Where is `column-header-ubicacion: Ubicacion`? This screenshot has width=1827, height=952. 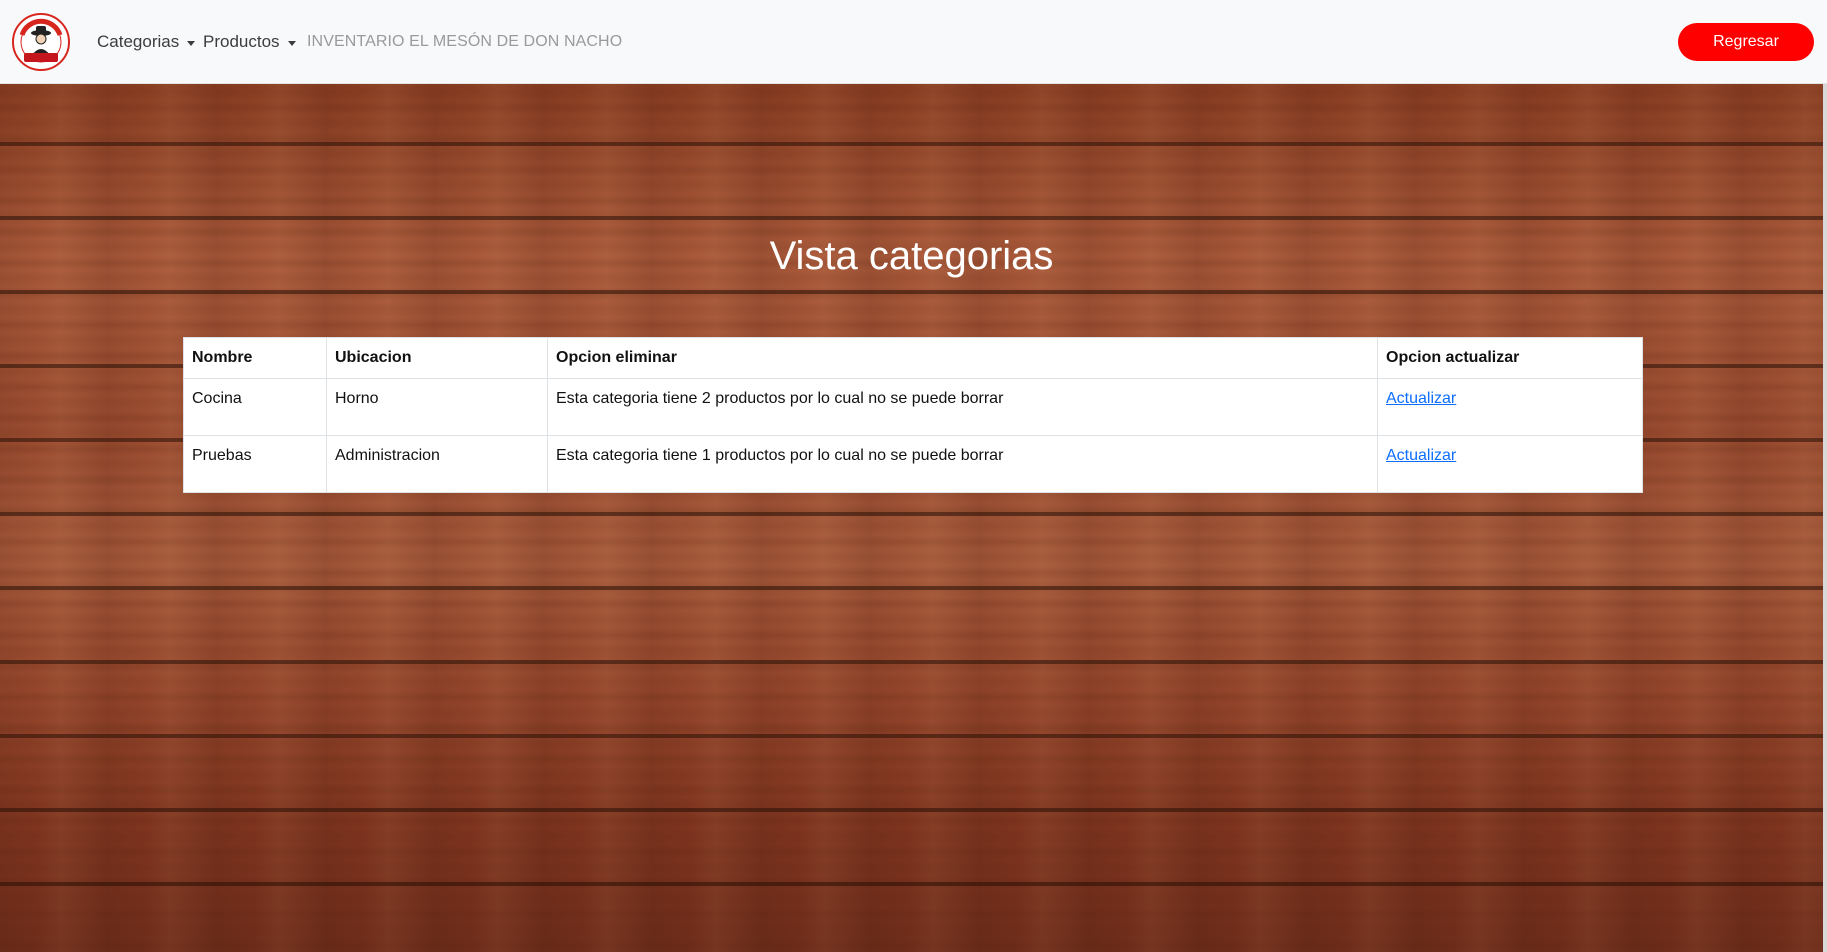
column-header-ubicacion: Ubicacion is located at coordinates (437, 358).